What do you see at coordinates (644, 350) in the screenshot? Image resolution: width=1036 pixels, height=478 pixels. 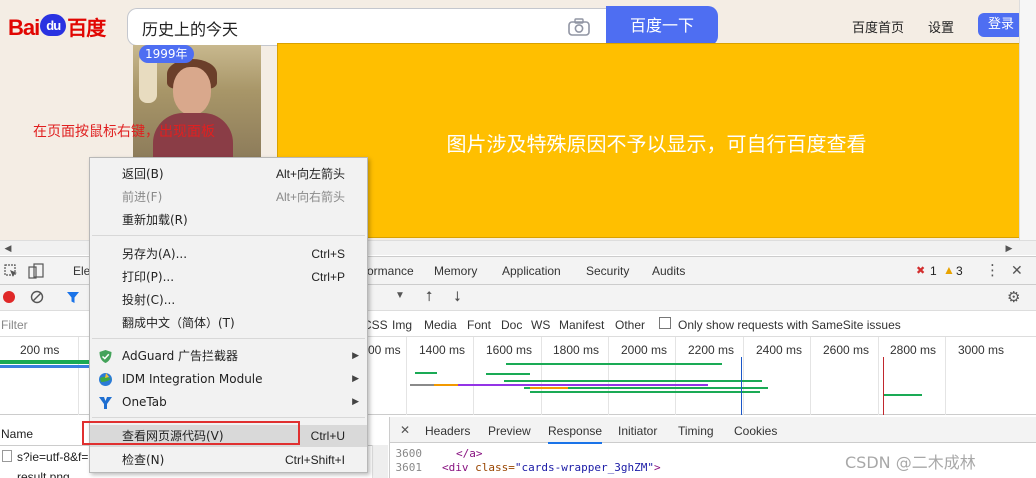 I see `tick-label: 2000 ms` at bounding box center [644, 350].